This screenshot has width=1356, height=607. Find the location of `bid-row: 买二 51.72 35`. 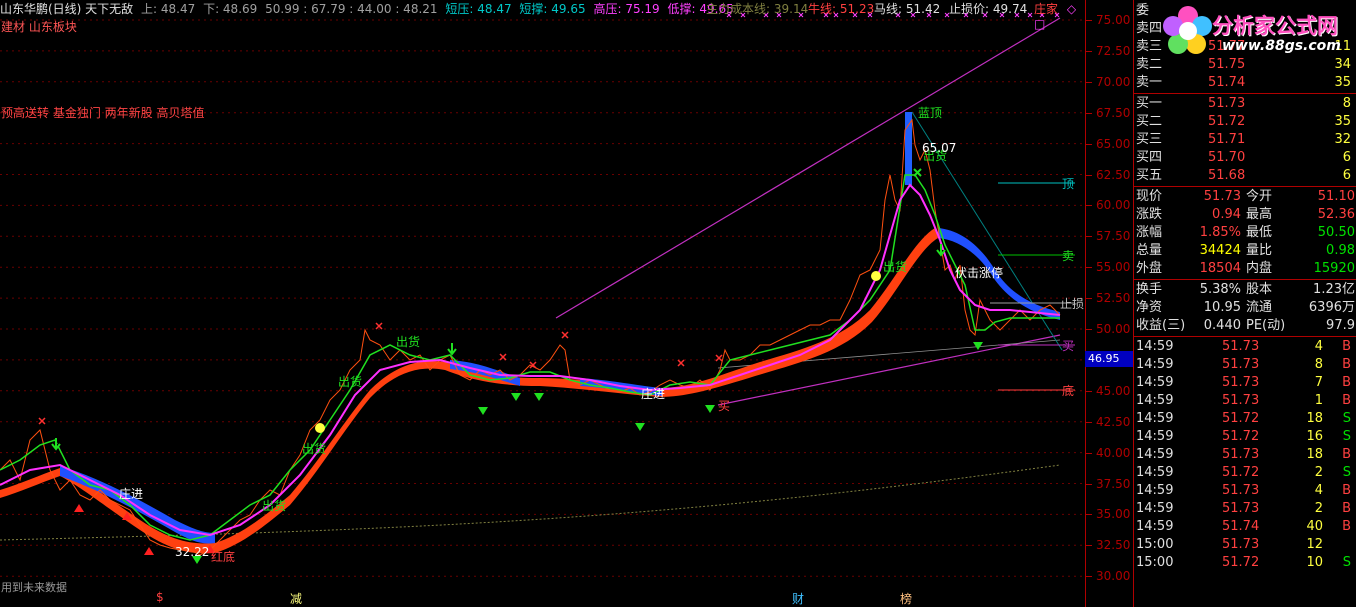

bid-row: 买二 51.72 35 is located at coordinates (1245, 122).